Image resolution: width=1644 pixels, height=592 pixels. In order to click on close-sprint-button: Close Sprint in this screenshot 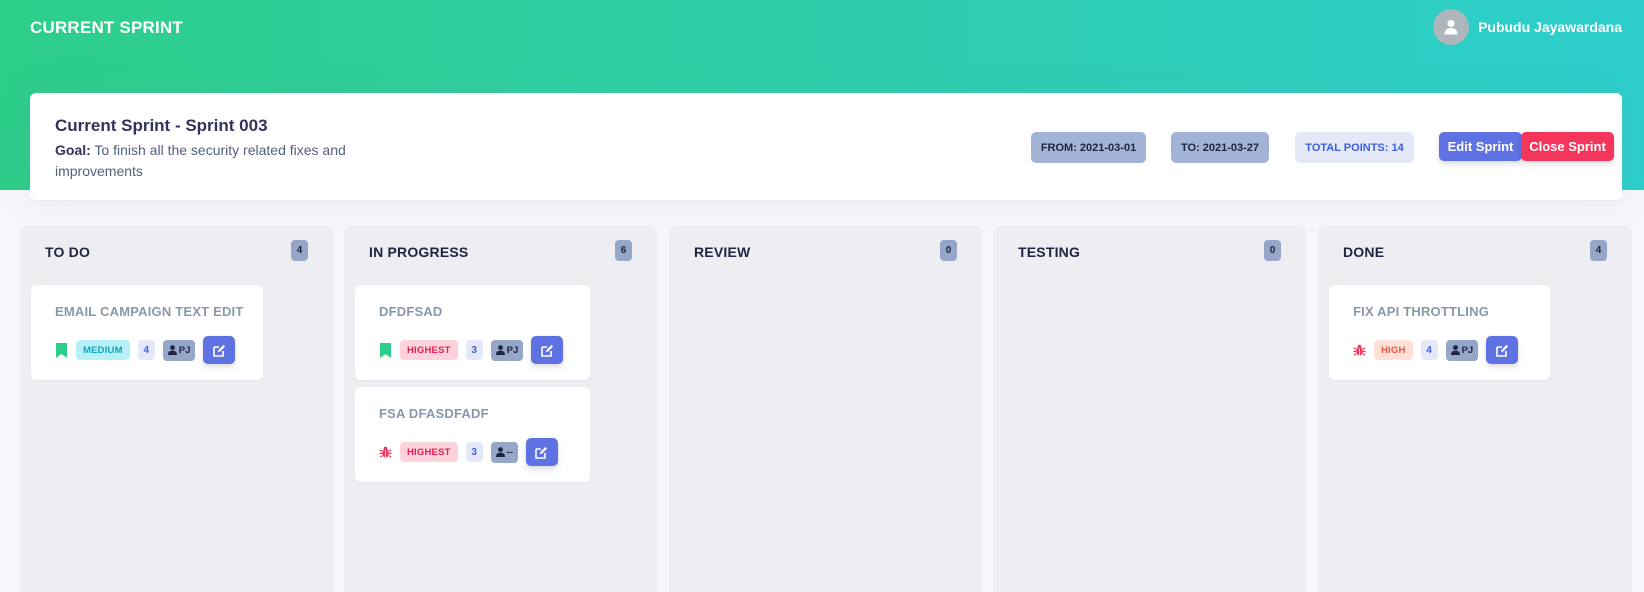, I will do `click(1567, 146)`.